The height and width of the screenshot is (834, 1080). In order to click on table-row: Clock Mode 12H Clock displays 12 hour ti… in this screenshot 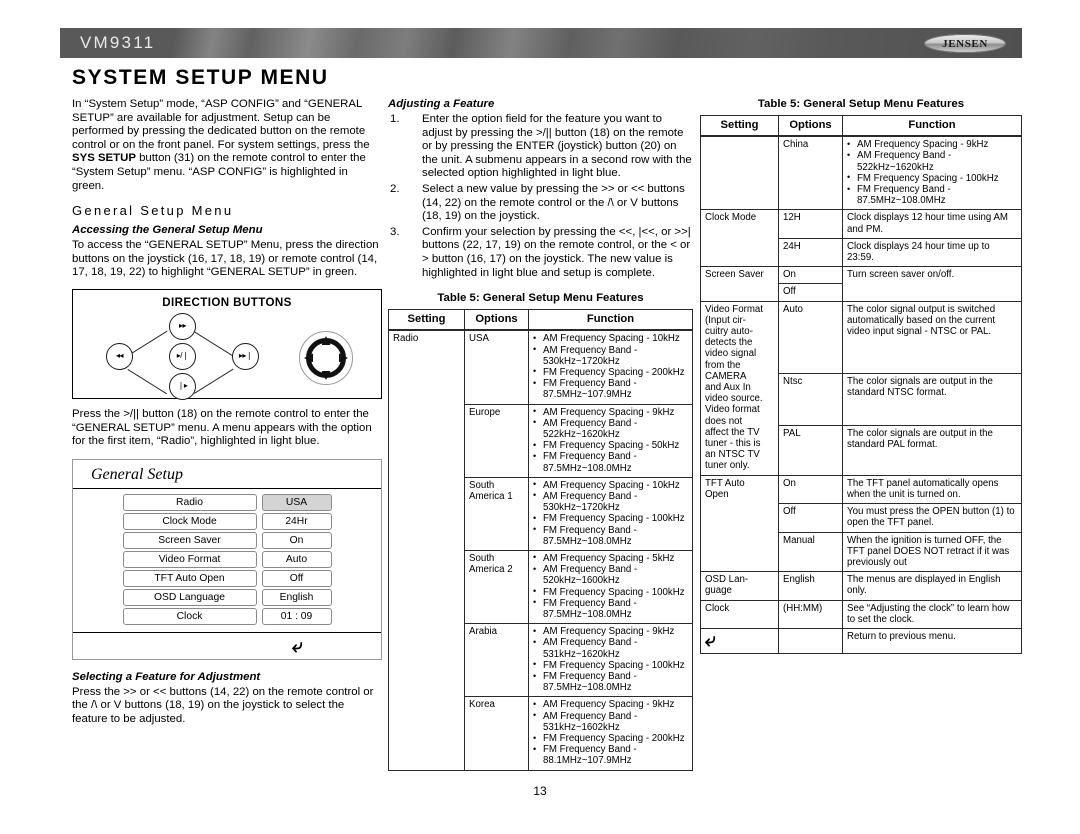, I will do `click(861, 238)`.